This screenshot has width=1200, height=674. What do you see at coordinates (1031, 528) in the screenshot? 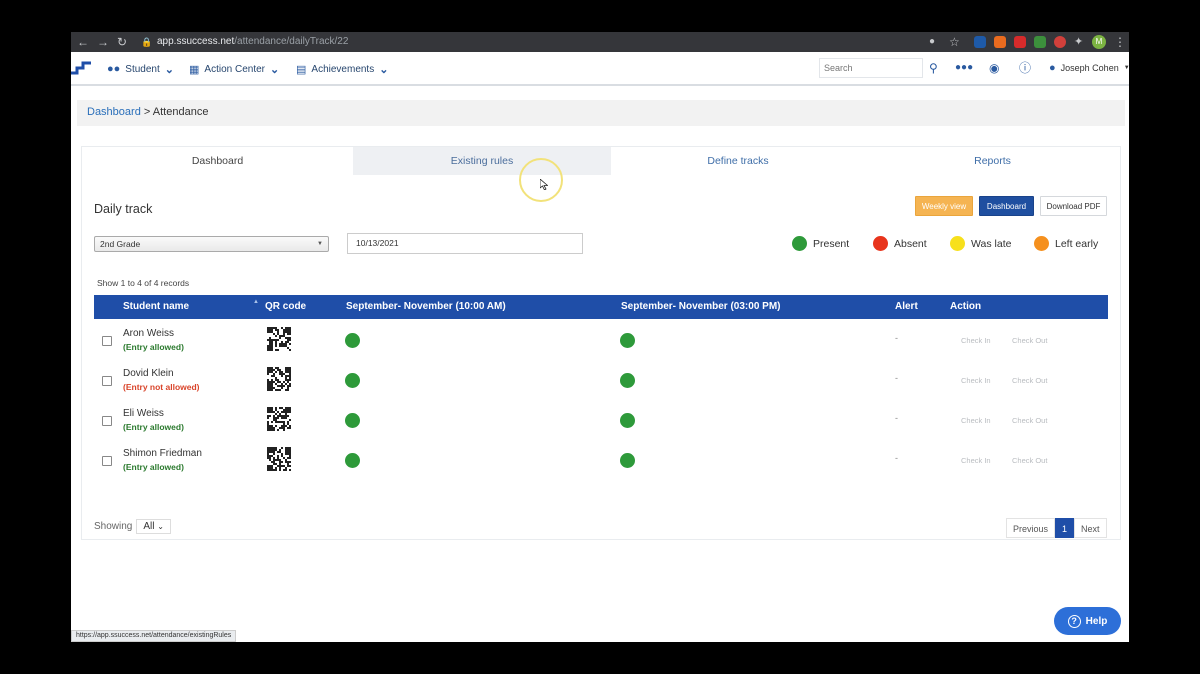
I see `previous-page-button: Previous` at bounding box center [1031, 528].